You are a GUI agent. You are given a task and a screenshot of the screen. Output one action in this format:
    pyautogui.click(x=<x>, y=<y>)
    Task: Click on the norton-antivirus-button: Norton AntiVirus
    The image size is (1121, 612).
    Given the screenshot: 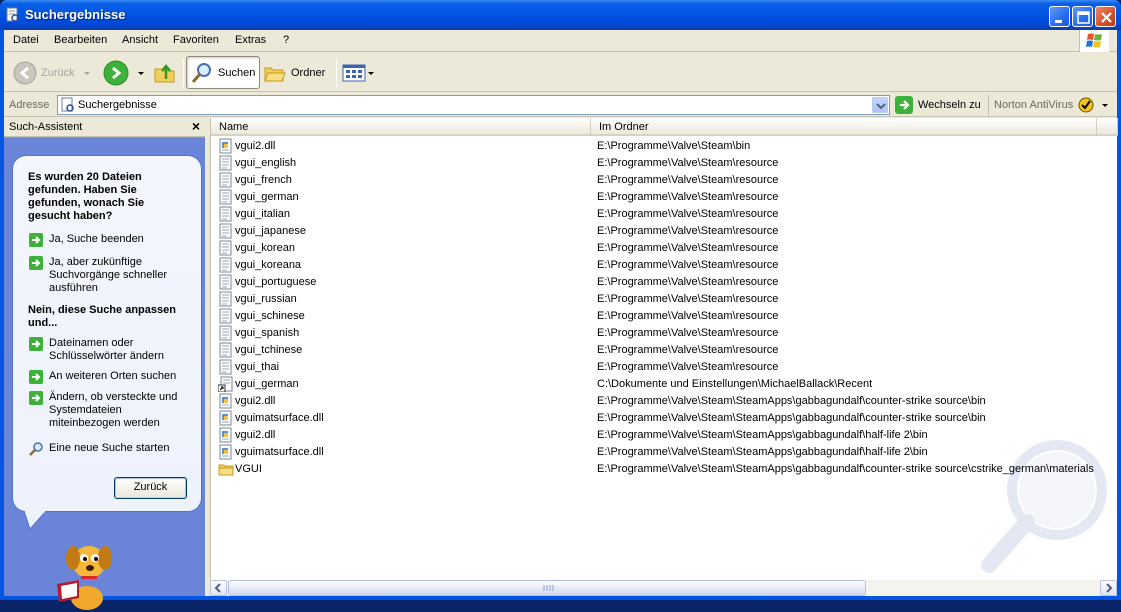 What is the action you would take?
    pyautogui.click(x=1049, y=105)
    